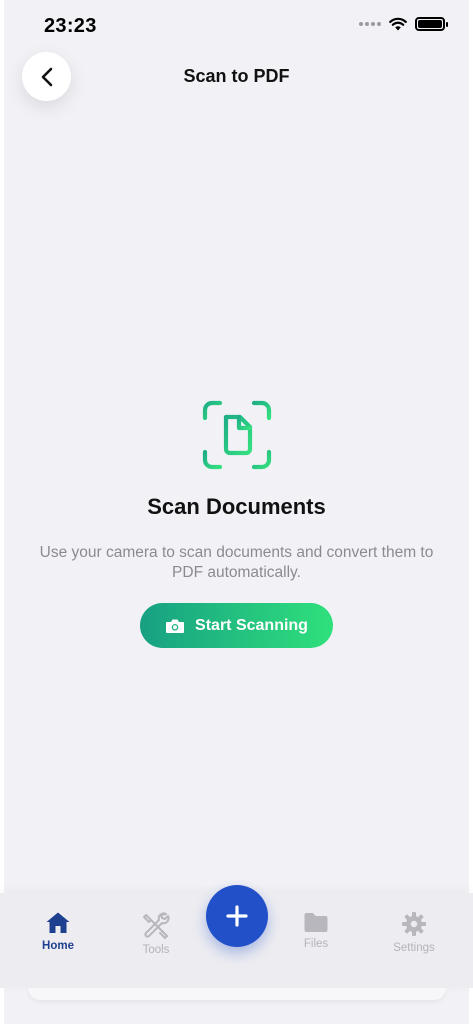  Describe the element at coordinates (414, 948) in the screenshot. I see `tab-settings-label: Settings` at that location.